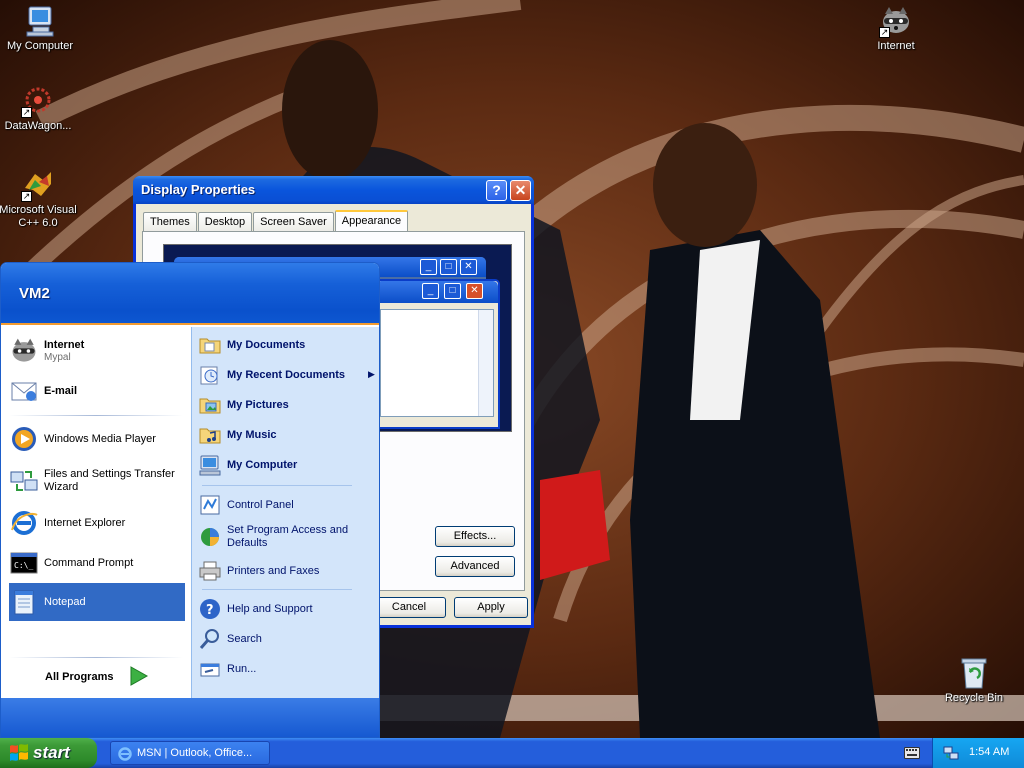  Describe the element at coordinates (974, 698) in the screenshot. I see `desktop-icon-label: Recycle Bin` at that location.